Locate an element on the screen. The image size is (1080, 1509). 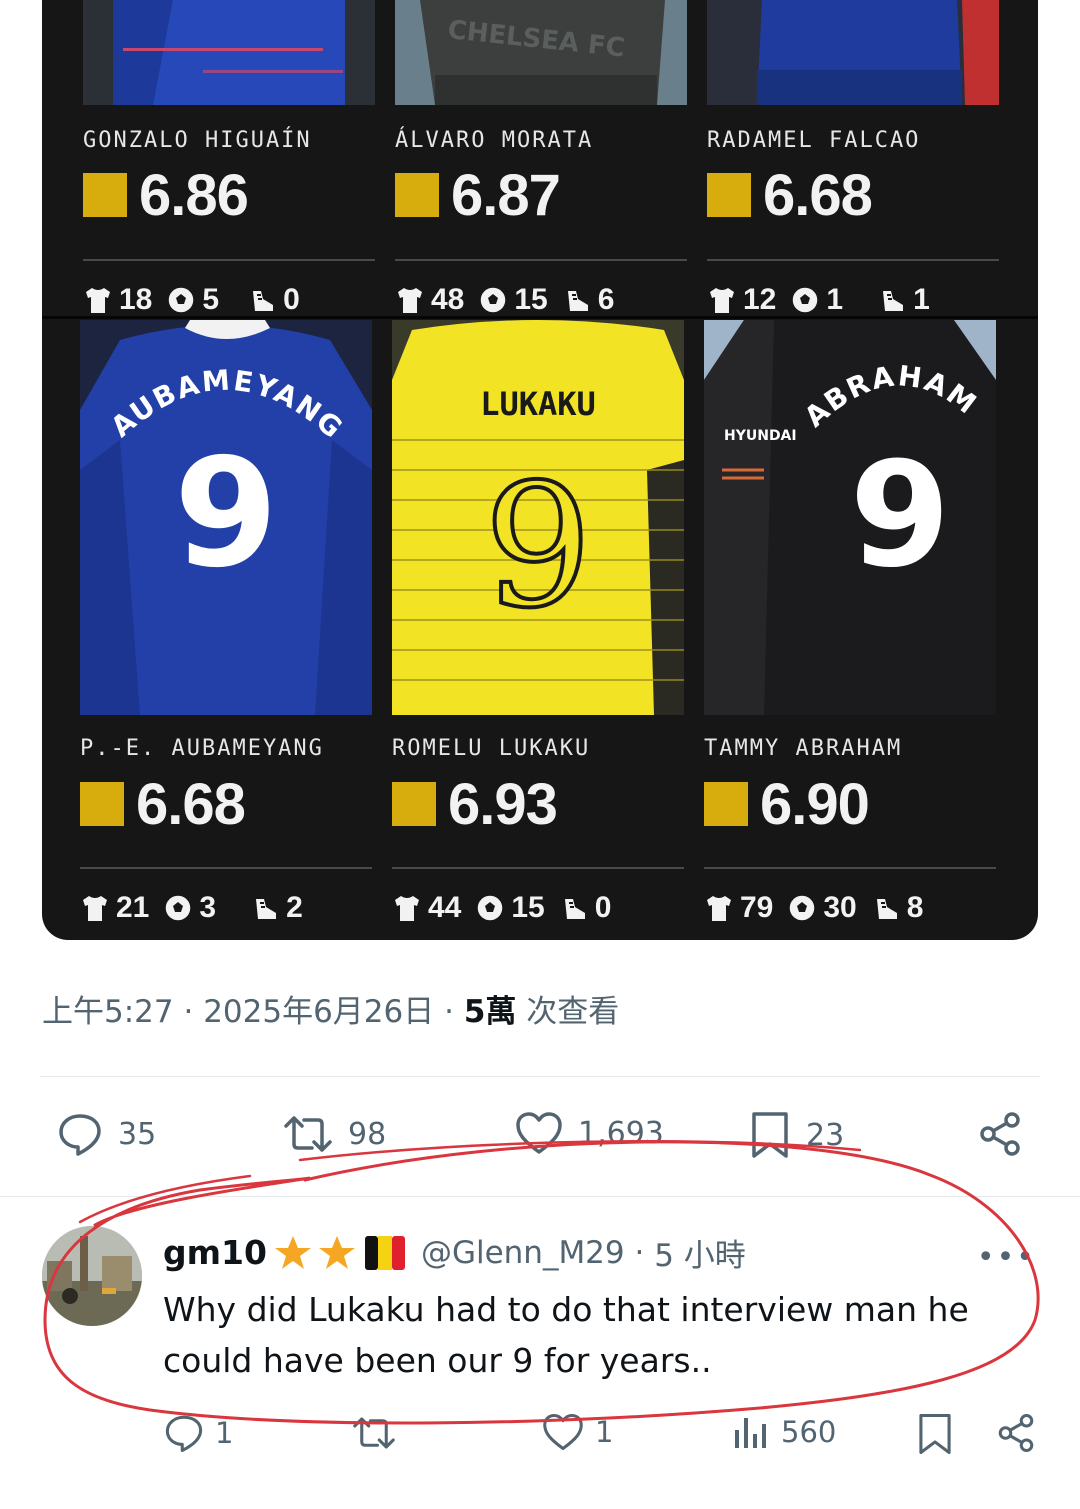
like-button: 1 is located at coordinates (577, 1432).